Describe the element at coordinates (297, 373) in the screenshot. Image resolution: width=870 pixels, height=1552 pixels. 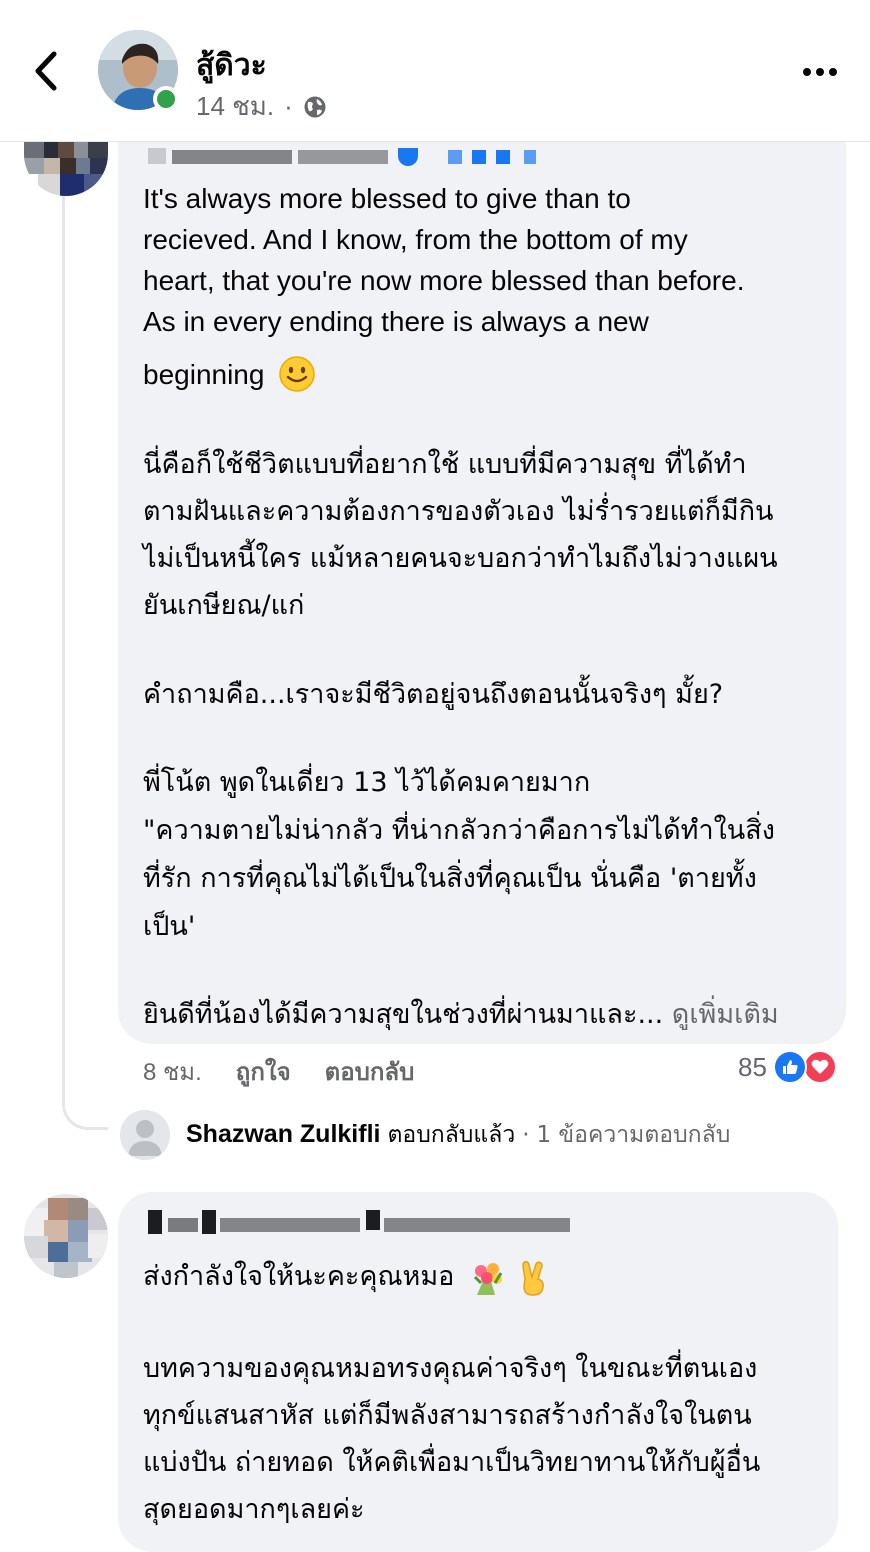
I see `slightly-smiling-face-emoji` at that location.